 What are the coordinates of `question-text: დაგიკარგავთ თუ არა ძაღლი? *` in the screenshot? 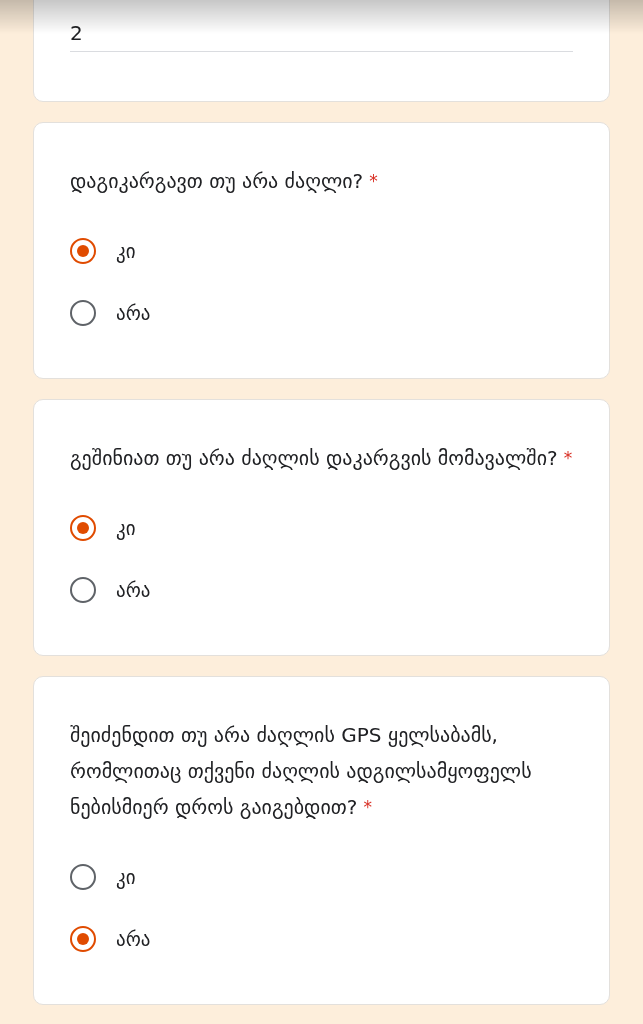 It's located at (224, 181).